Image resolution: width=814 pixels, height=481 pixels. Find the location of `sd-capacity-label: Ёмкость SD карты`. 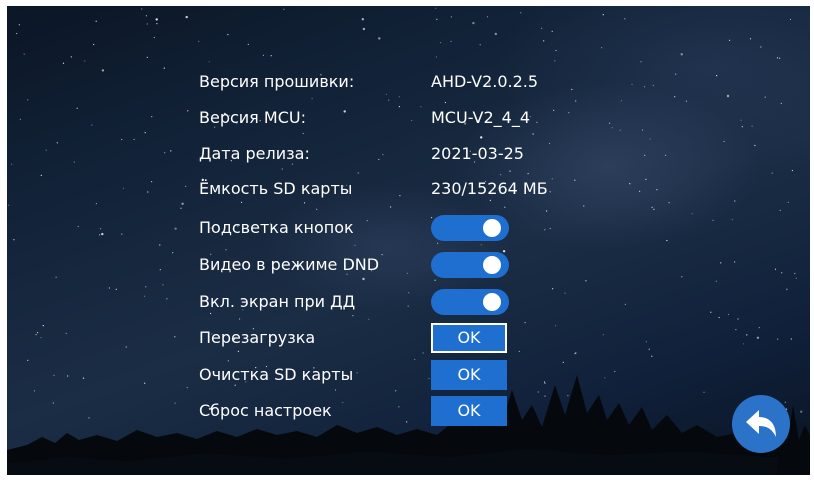

sd-capacity-label: Ёмкость SD карты is located at coordinates (276, 188).